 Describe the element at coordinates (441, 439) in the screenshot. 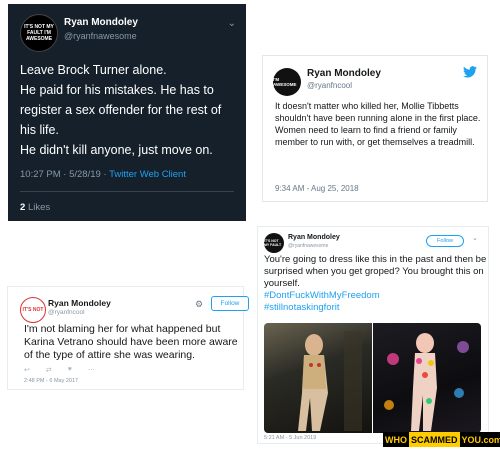

I see `watermark-logo: WHO SCAMMED YOU.com` at that location.